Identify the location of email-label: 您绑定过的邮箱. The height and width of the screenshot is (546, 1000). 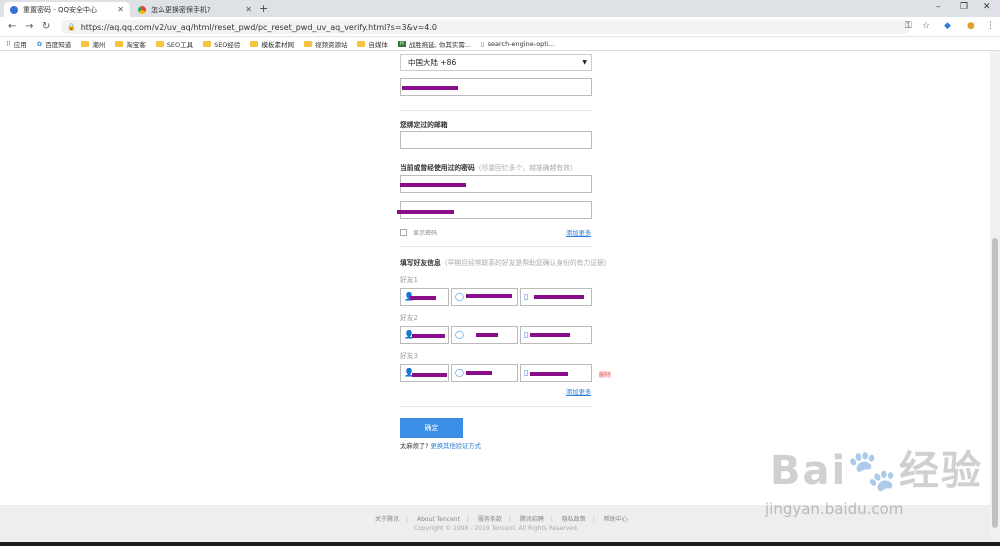
(424, 125).